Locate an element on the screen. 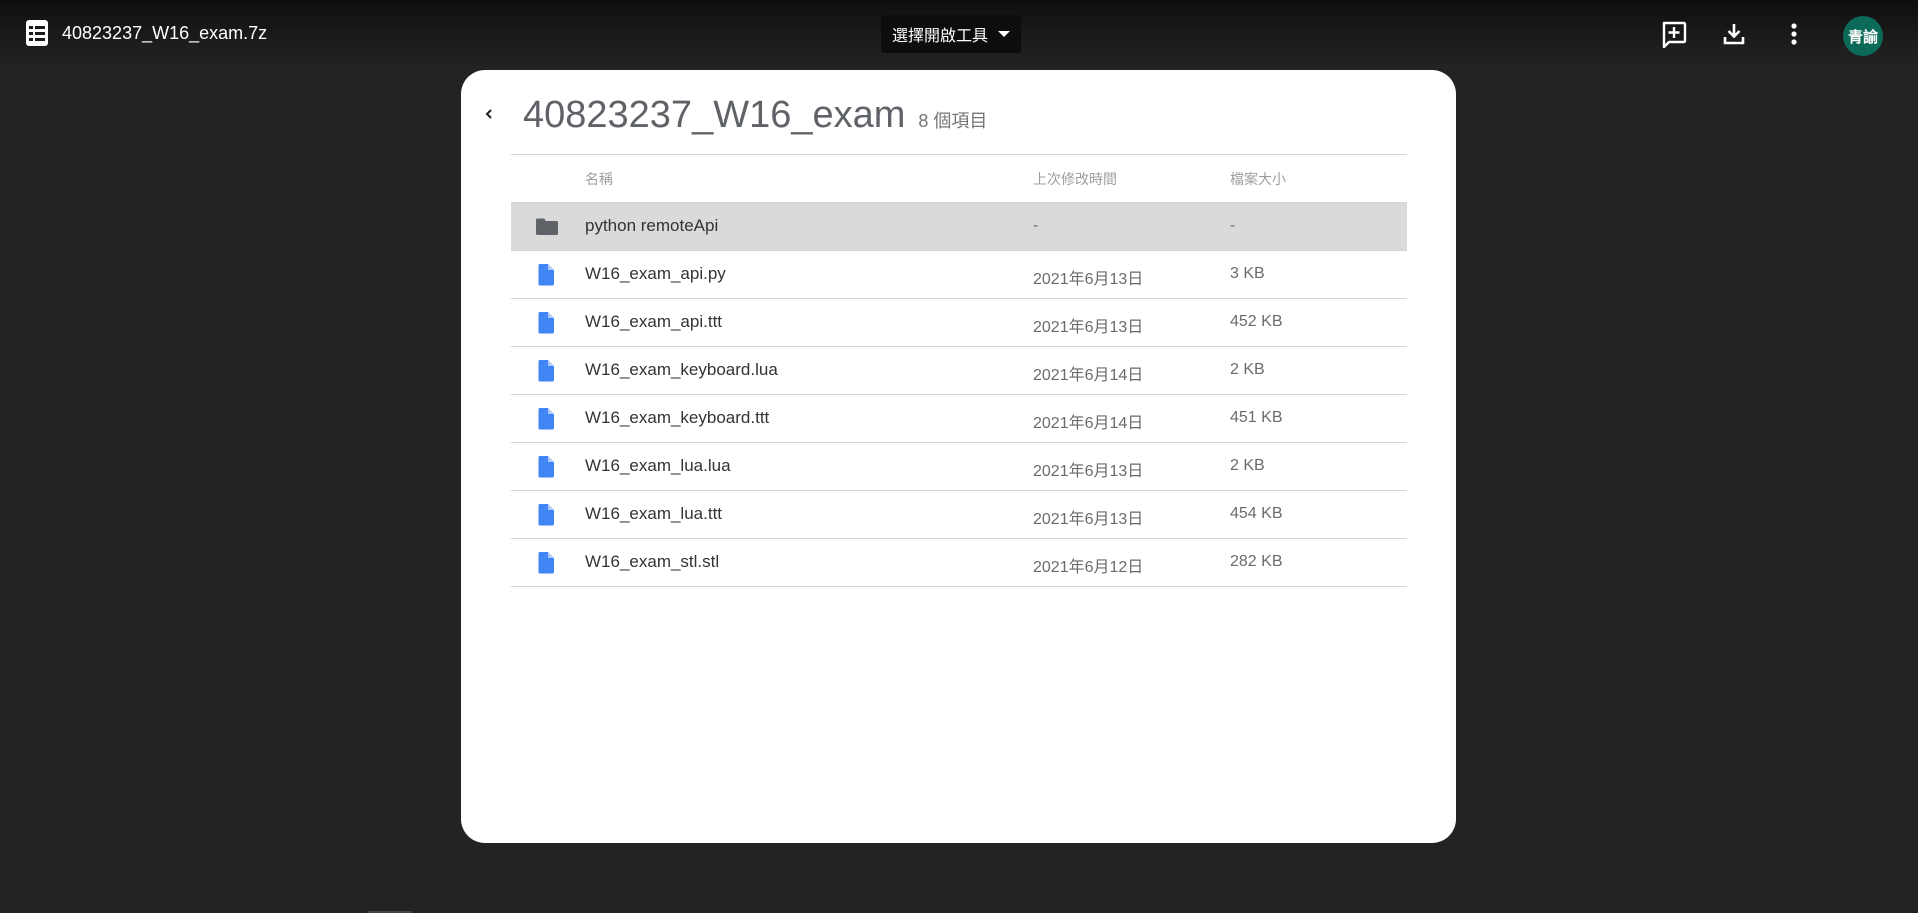 This screenshot has height=913, width=1918. file-name: W16_exam_lua.lua is located at coordinates (658, 465).